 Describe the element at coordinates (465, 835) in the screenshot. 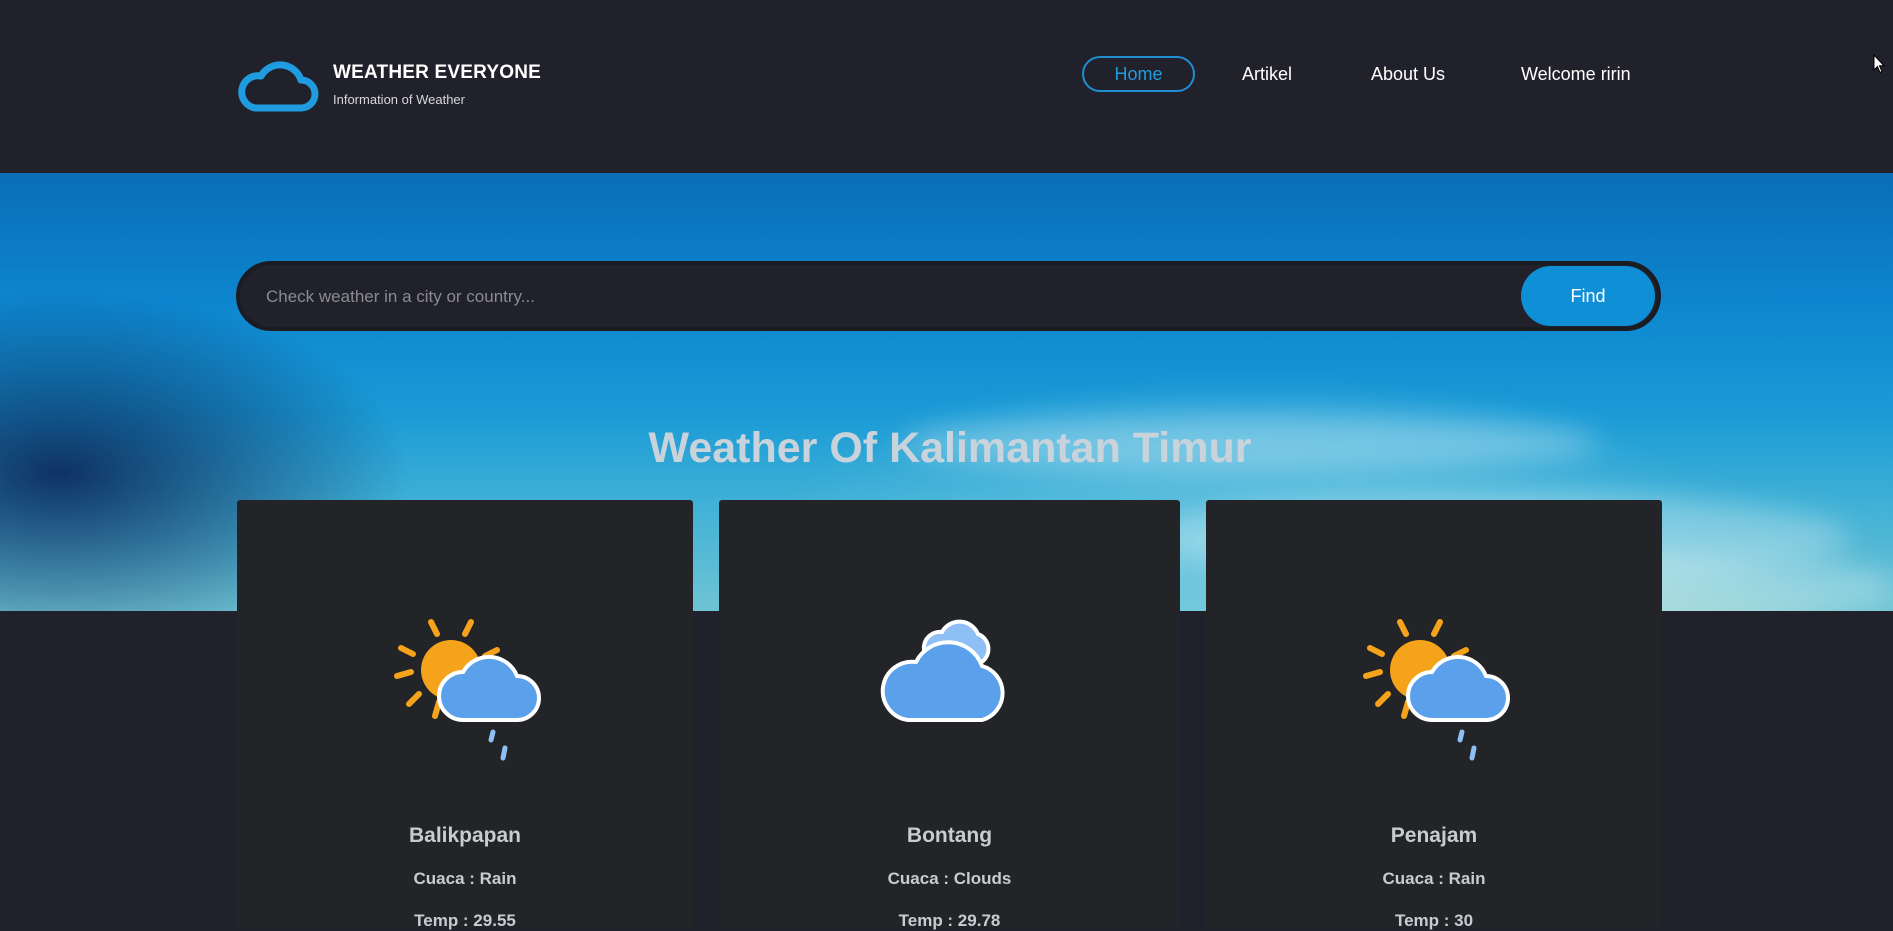

I see `card-city: Balikpapan` at that location.